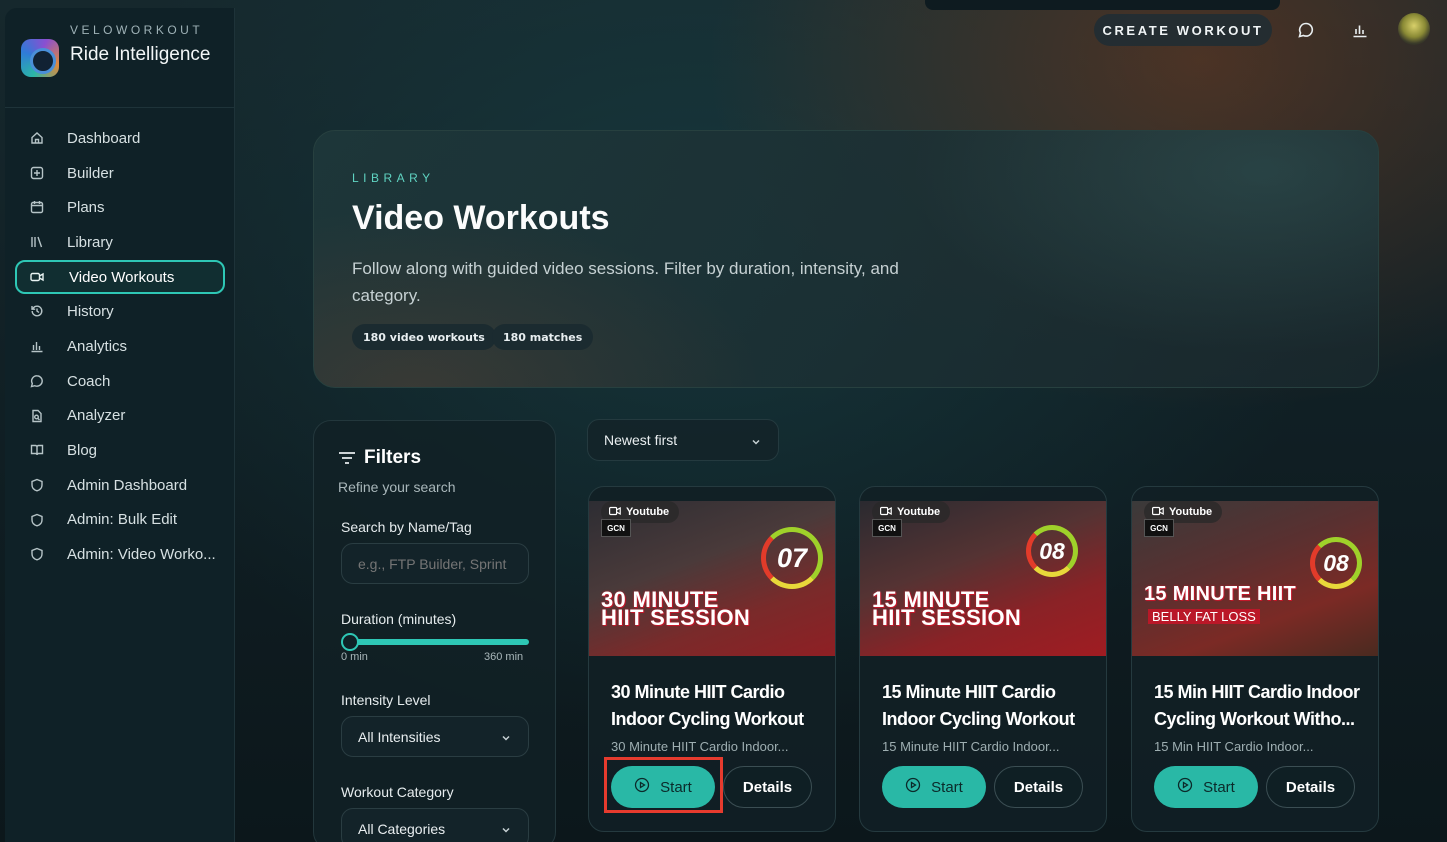 This screenshot has height=842, width=1447. What do you see at coordinates (792, 558) in the screenshot?
I see `episode-number: 07` at bounding box center [792, 558].